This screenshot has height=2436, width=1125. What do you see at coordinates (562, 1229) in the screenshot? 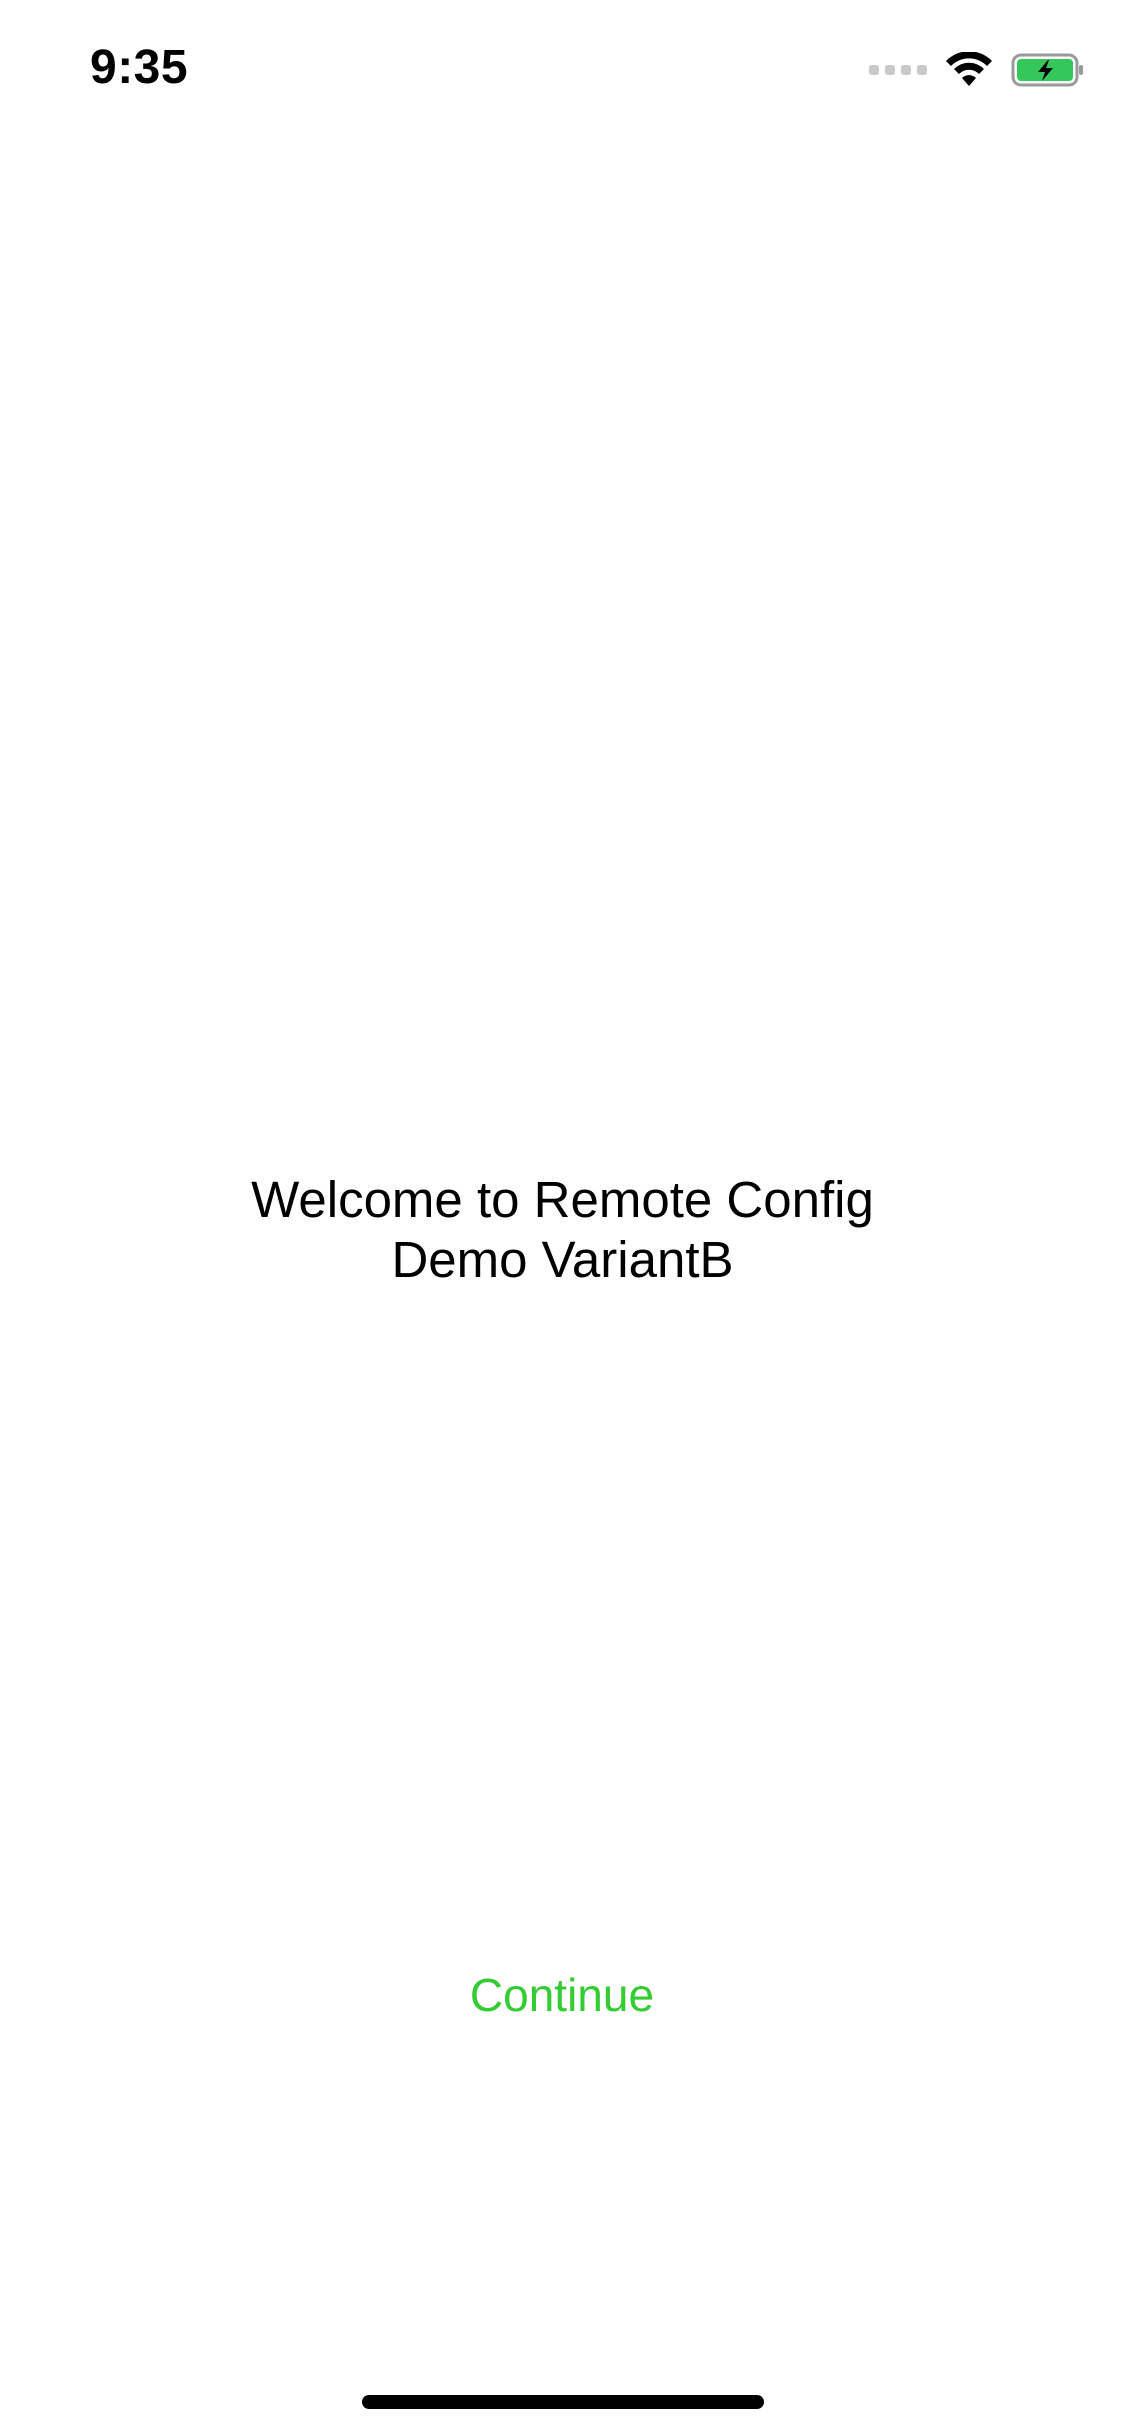
I see `welcome-message: Welcome to Remote Config Demo VariantB` at bounding box center [562, 1229].